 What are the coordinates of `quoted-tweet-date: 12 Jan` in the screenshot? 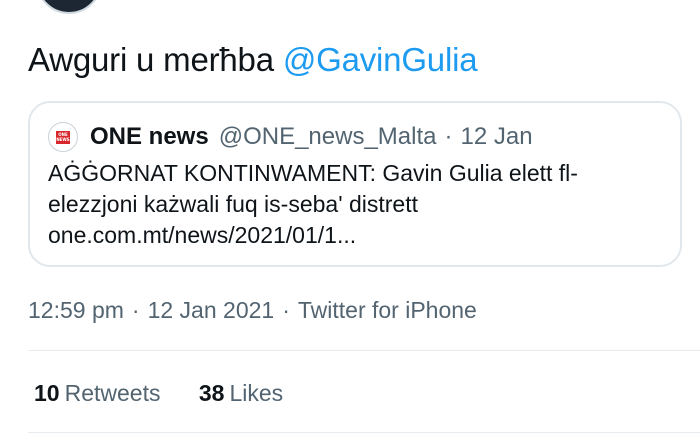 It's located at (496, 137).